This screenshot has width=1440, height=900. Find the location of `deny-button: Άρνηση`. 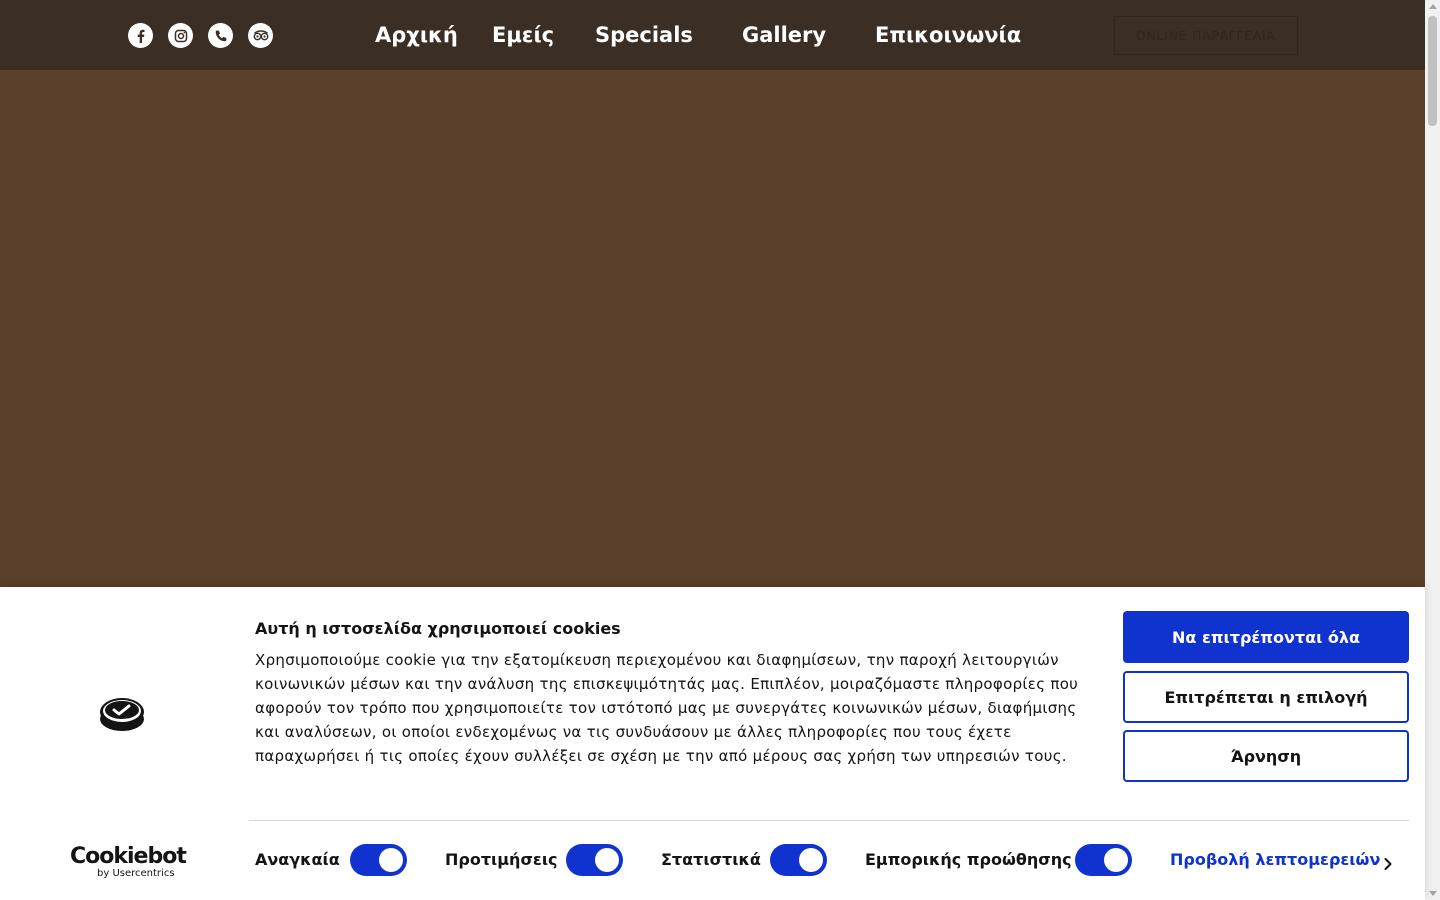

deny-button: Άρνηση is located at coordinates (1266, 756).